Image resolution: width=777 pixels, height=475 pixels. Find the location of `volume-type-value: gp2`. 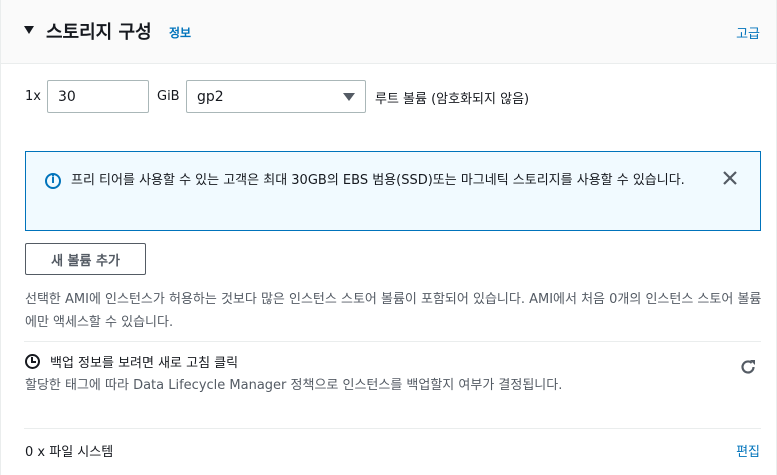

volume-type-value: gp2 is located at coordinates (210, 97).